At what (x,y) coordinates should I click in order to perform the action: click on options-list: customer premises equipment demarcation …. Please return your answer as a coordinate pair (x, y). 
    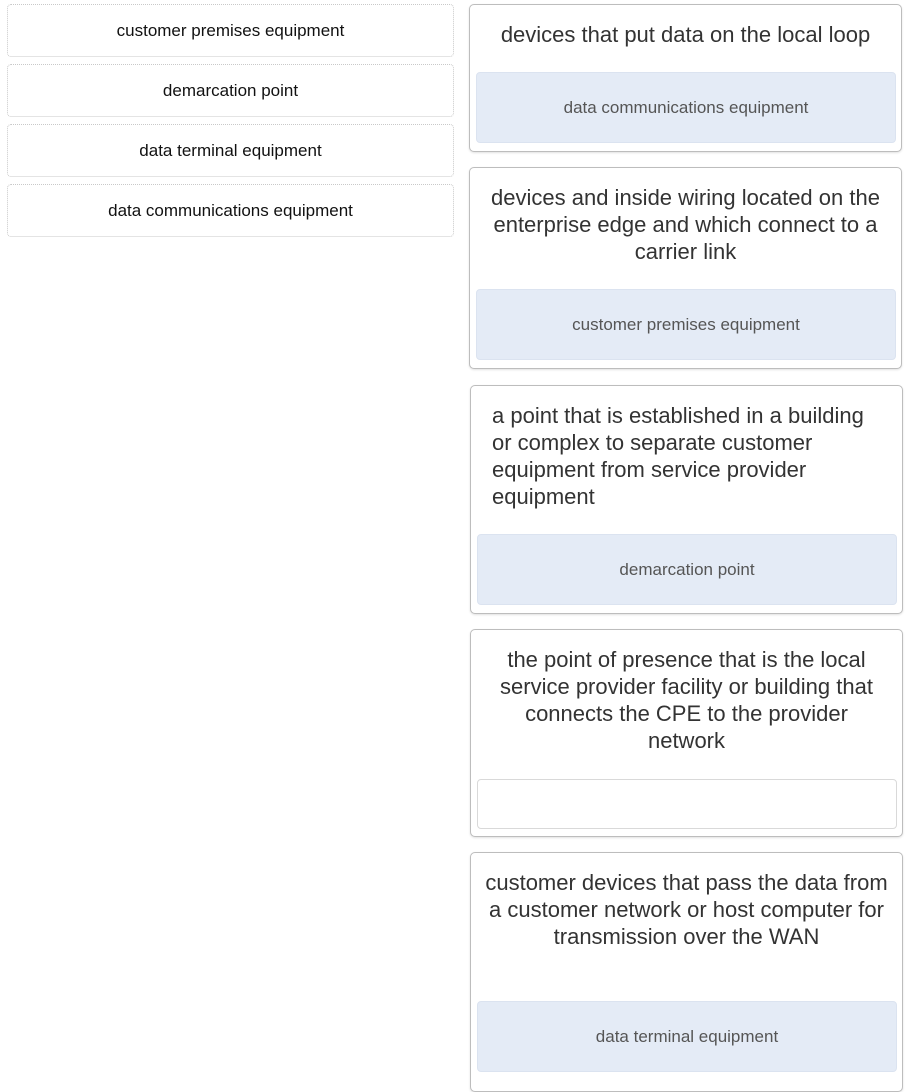
    Looking at the image, I should click on (230, 124).